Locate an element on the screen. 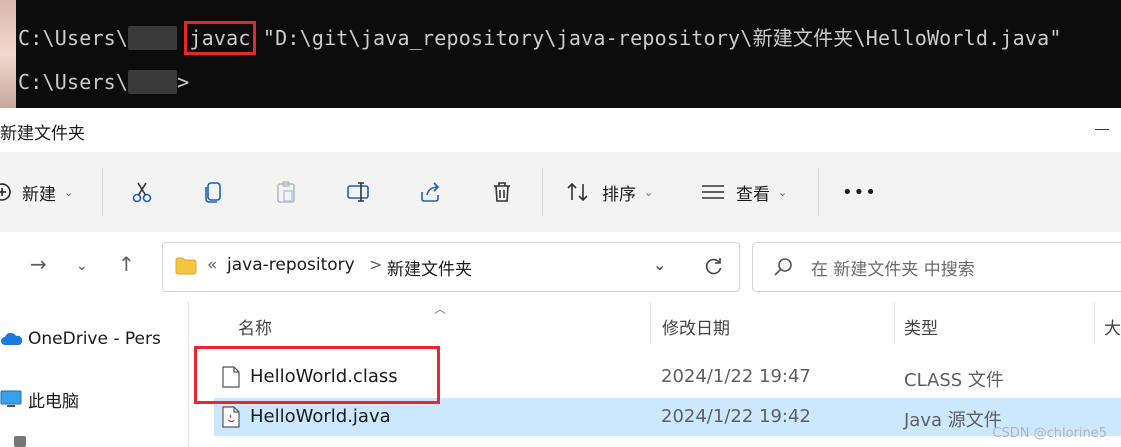  terminal-line-2: C:\Users\xxxx> is located at coordinates (103, 82).